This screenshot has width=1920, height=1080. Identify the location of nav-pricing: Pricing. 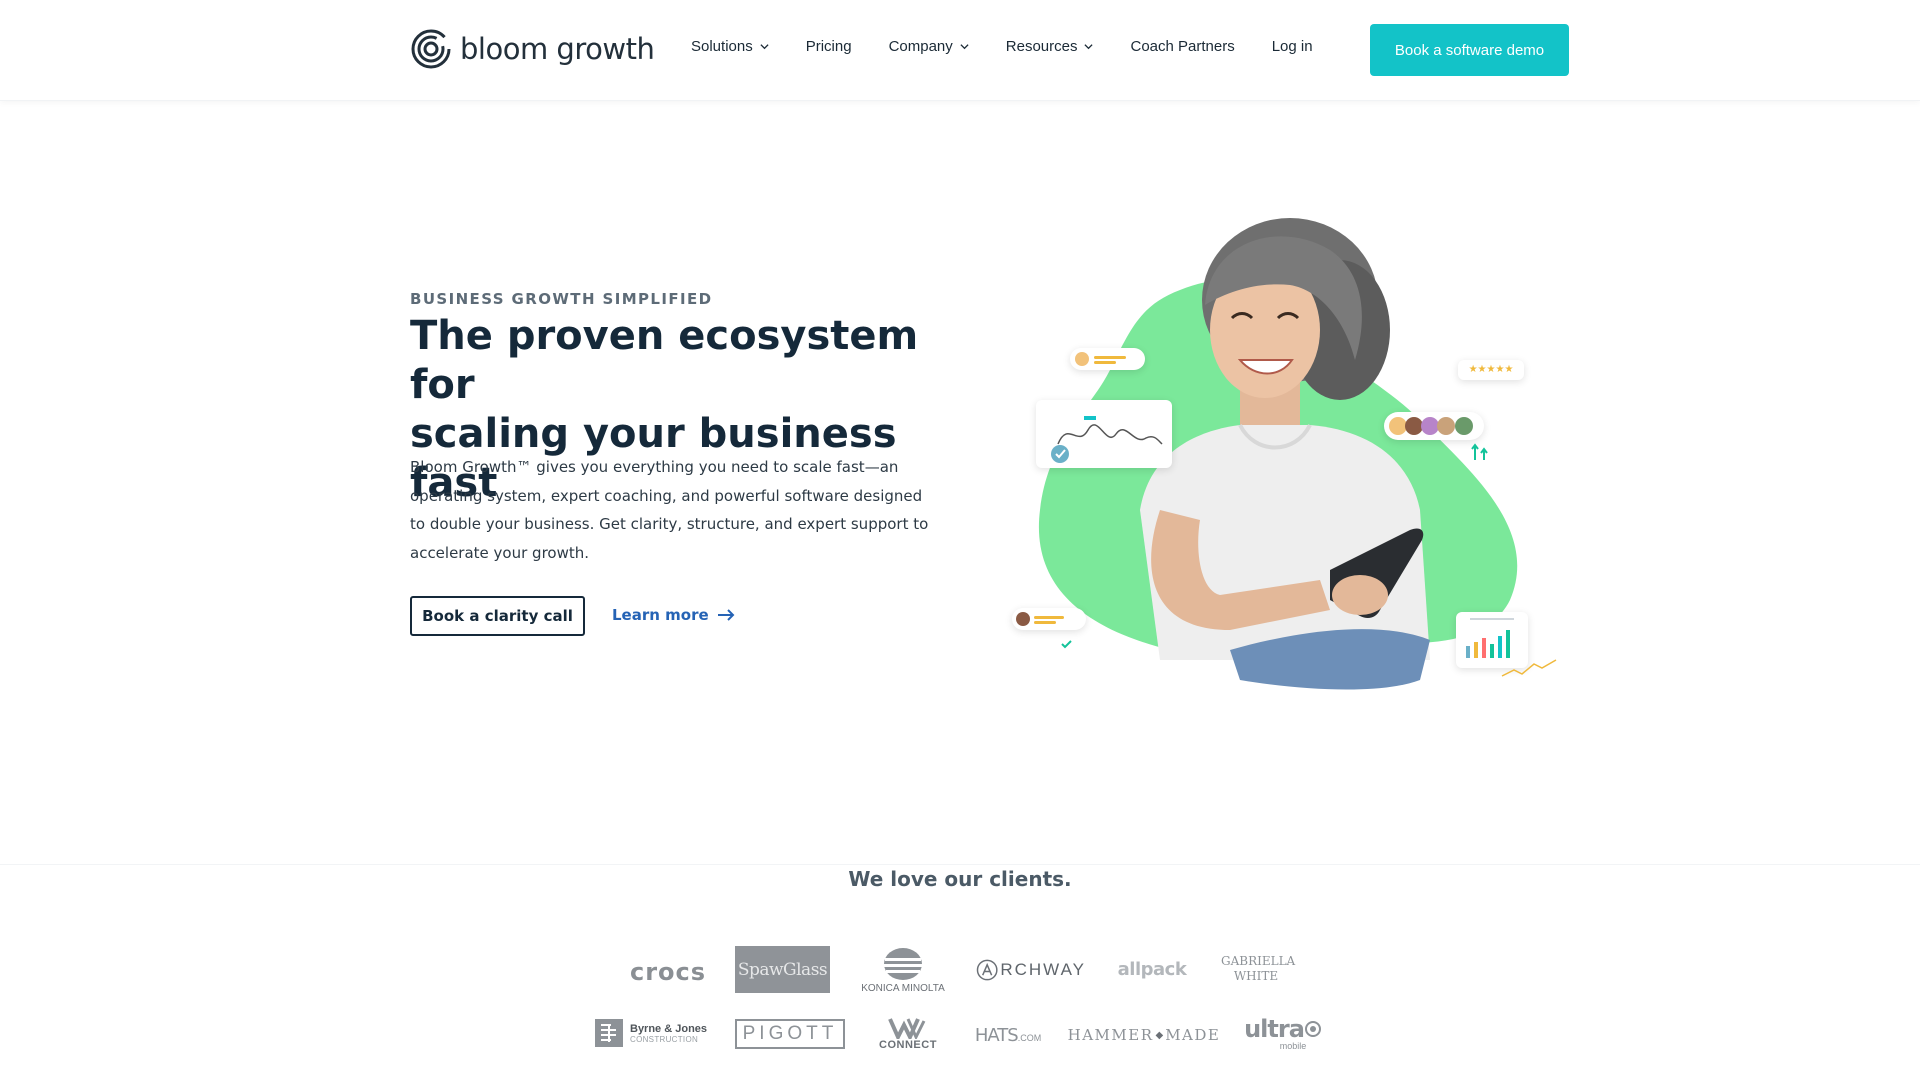
(829, 46).